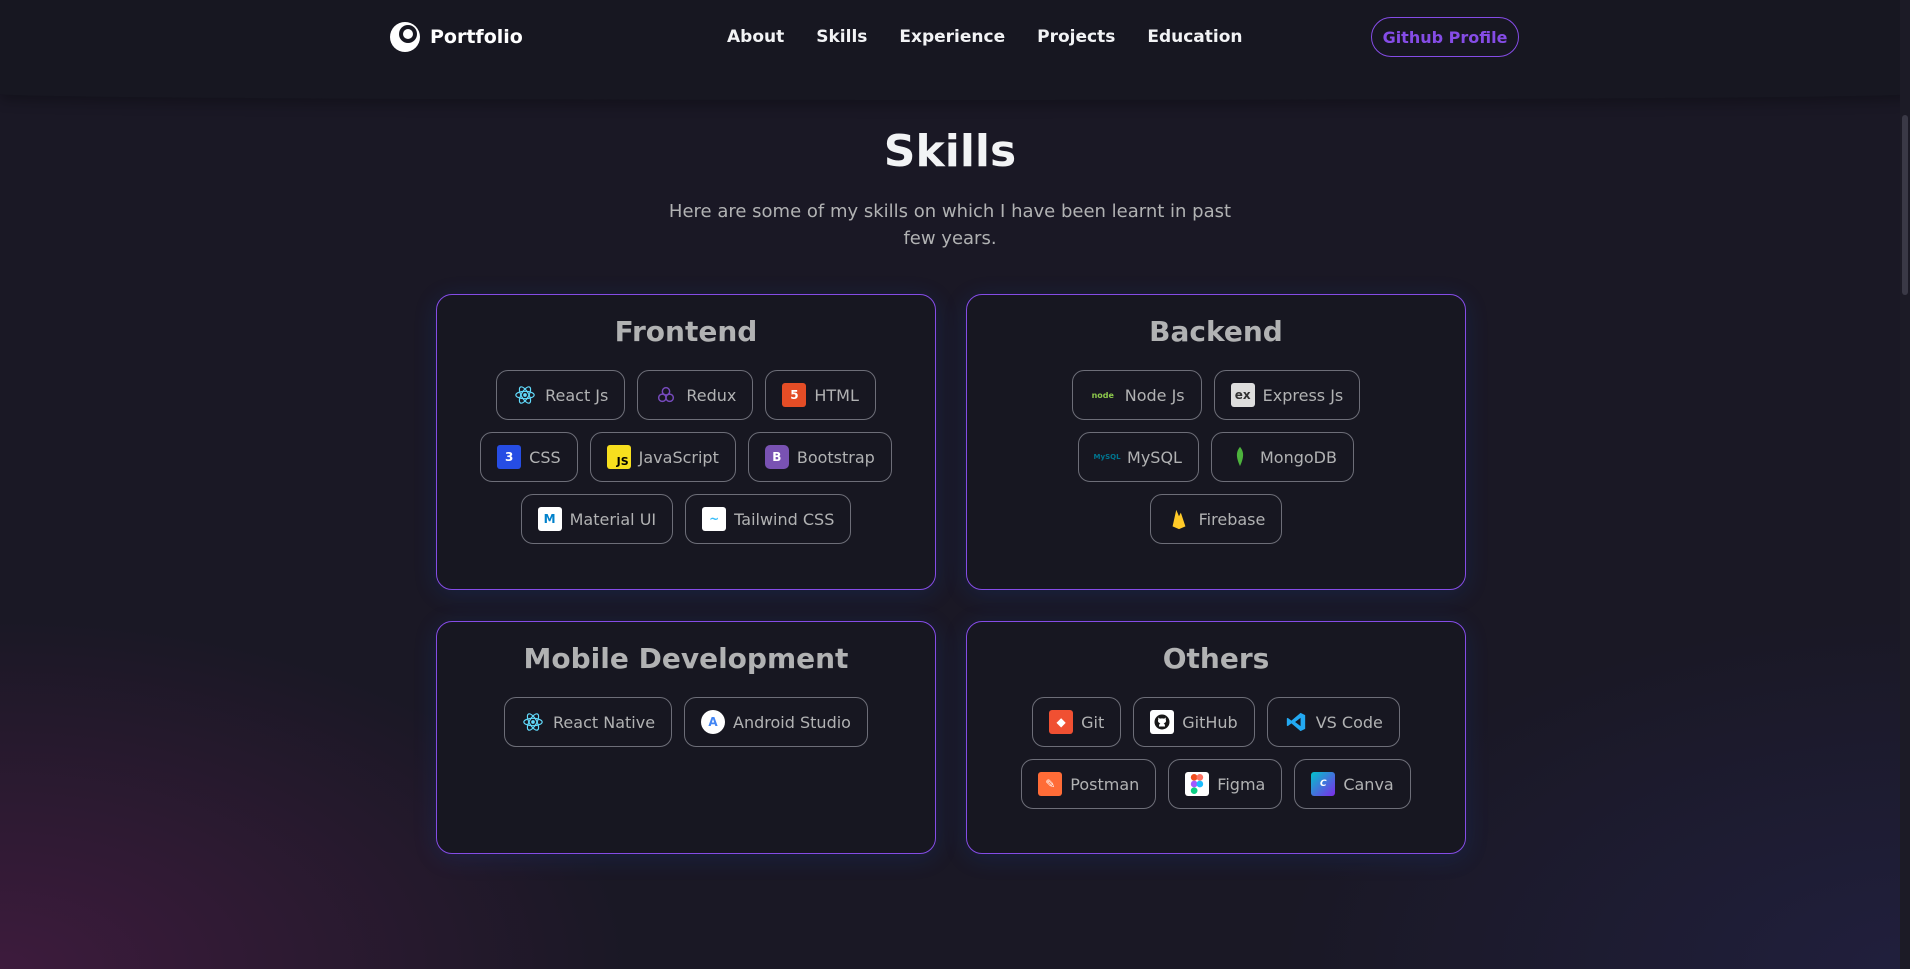 The height and width of the screenshot is (969, 1910). I want to click on skill-name: MongoDB, so click(1298, 457).